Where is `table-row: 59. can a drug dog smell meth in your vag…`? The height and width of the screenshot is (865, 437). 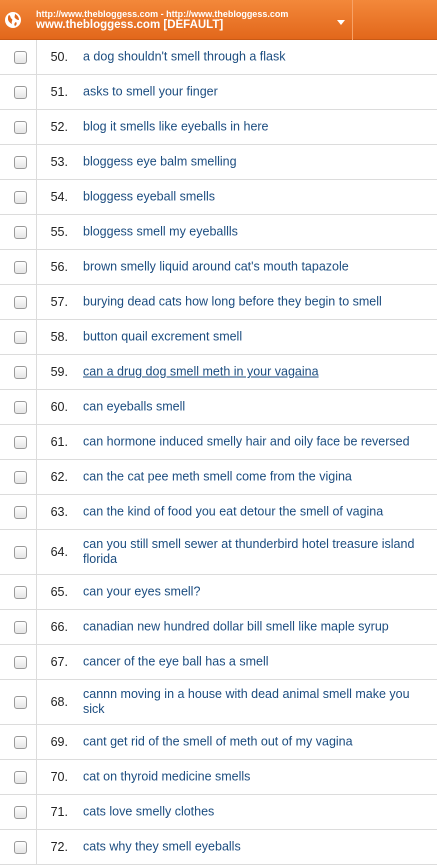
table-row: 59. can a drug dog smell meth in your vag… is located at coordinates (218, 372).